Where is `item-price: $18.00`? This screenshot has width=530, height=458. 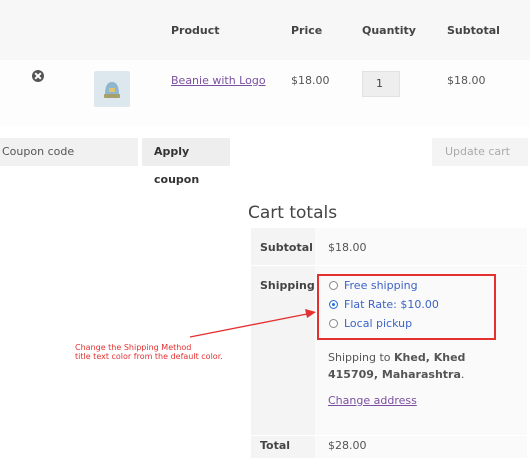
item-price: $18.00 is located at coordinates (310, 80).